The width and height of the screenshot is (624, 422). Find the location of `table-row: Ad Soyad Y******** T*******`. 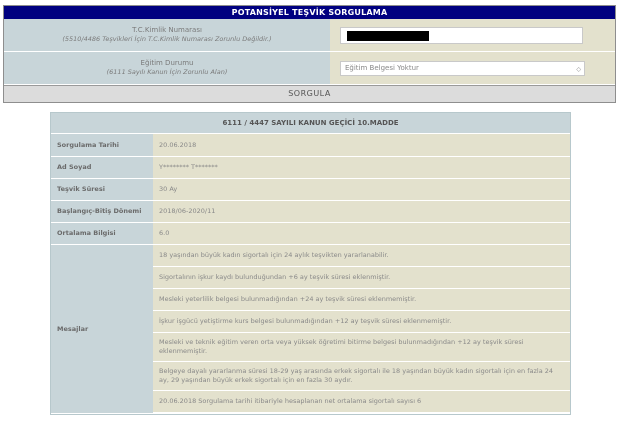

table-row: Ad Soyad Y******** T******* is located at coordinates (310, 167).